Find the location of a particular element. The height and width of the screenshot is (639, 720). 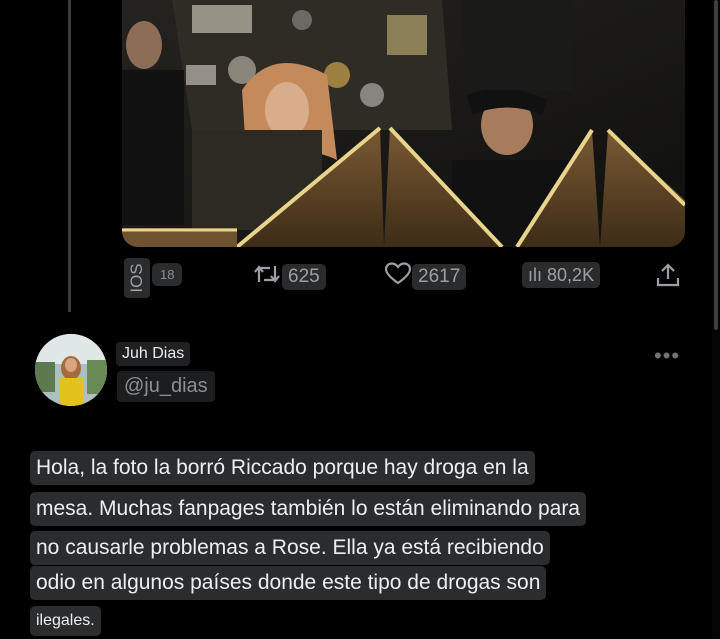

reply-count: 18 is located at coordinates (167, 274).